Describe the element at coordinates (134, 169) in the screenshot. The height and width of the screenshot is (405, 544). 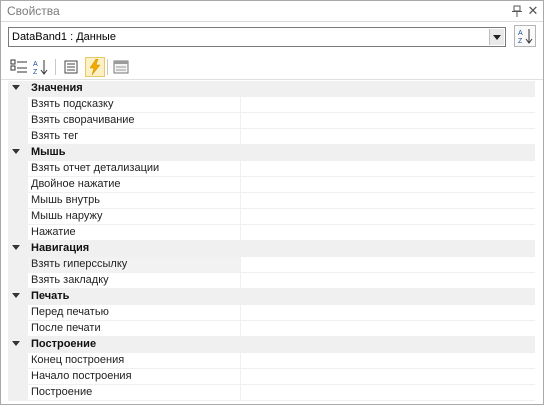
I see `property-name: Взять отчет детализации` at that location.